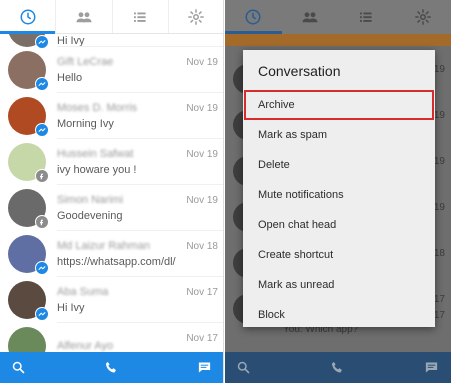 The width and height of the screenshot is (451, 383). Describe the element at coordinates (116, 262) in the screenshot. I see `message-preview: https://whatsapp.com/dl/` at that location.